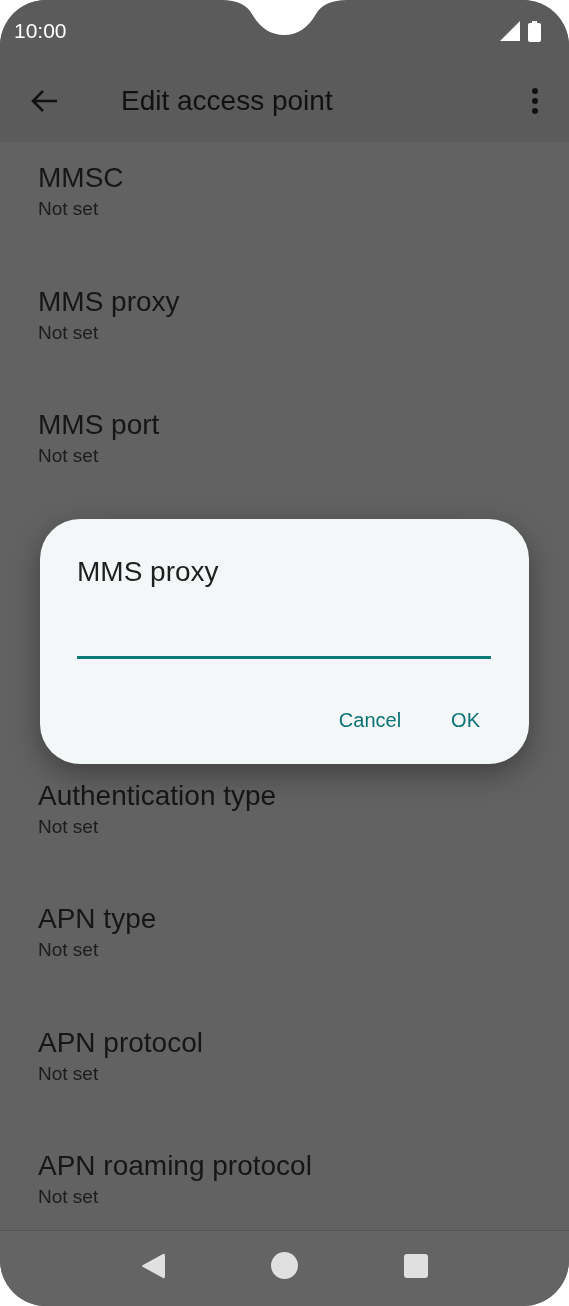  Describe the element at coordinates (534, 31) in the screenshot. I see `battery-icon` at that location.